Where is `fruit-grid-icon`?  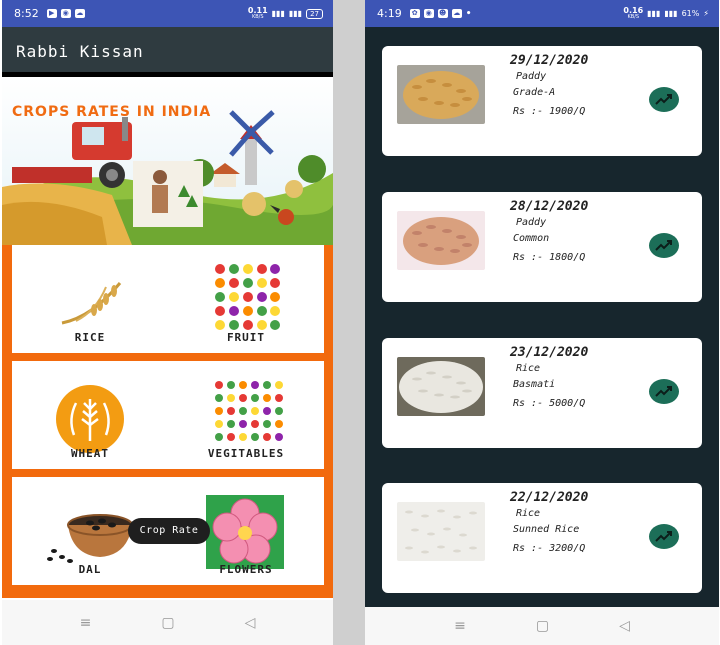 fruit-grid-icon is located at coordinates (247, 297).